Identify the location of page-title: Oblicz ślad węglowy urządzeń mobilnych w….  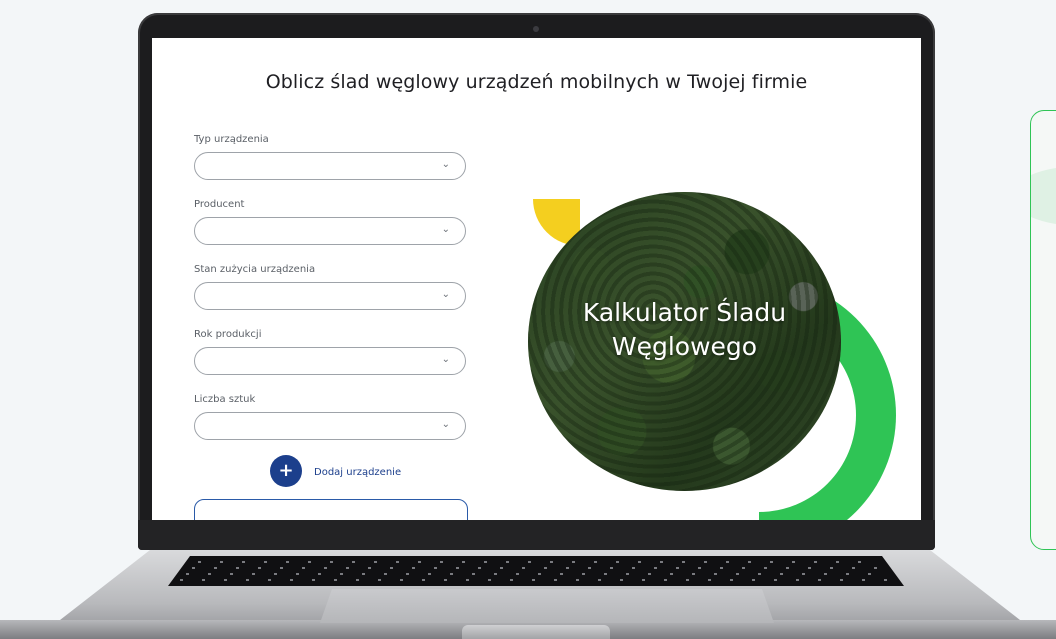
(536, 82).